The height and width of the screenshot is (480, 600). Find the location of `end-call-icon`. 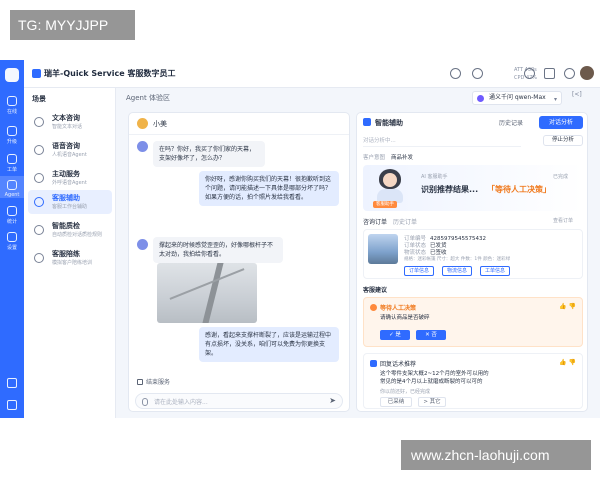

end-call-icon is located at coordinates (140, 382).